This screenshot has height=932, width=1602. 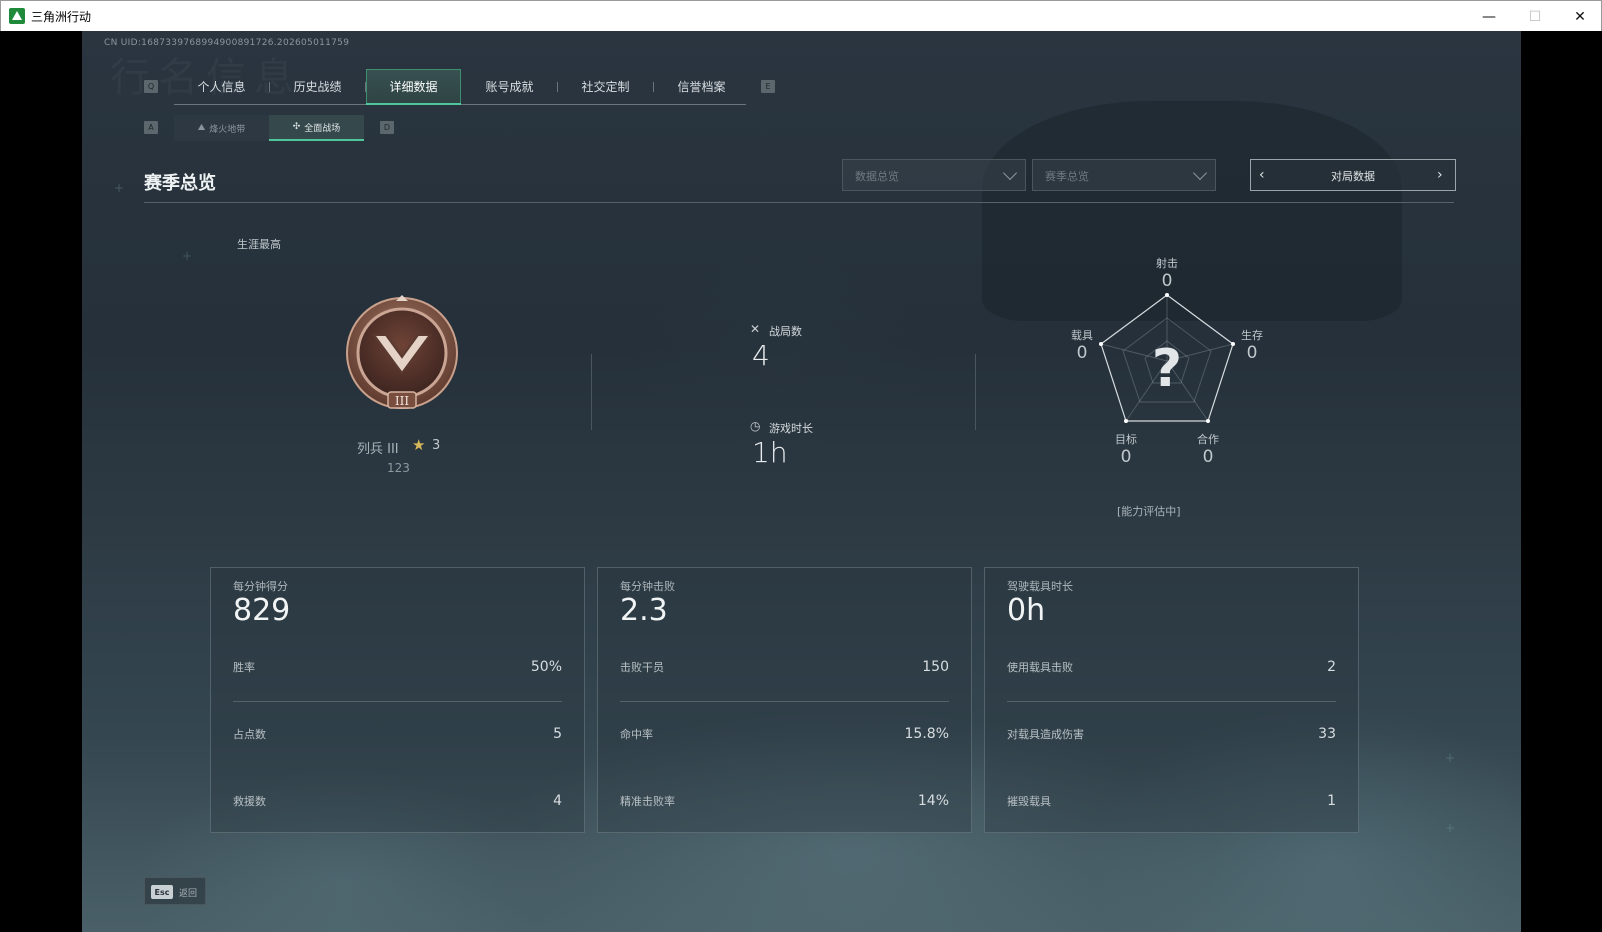 What do you see at coordinates (1029, 801) in the screenshot?
I see `card-row-label: 摧毁载具` at bounding box center [1029, 801].